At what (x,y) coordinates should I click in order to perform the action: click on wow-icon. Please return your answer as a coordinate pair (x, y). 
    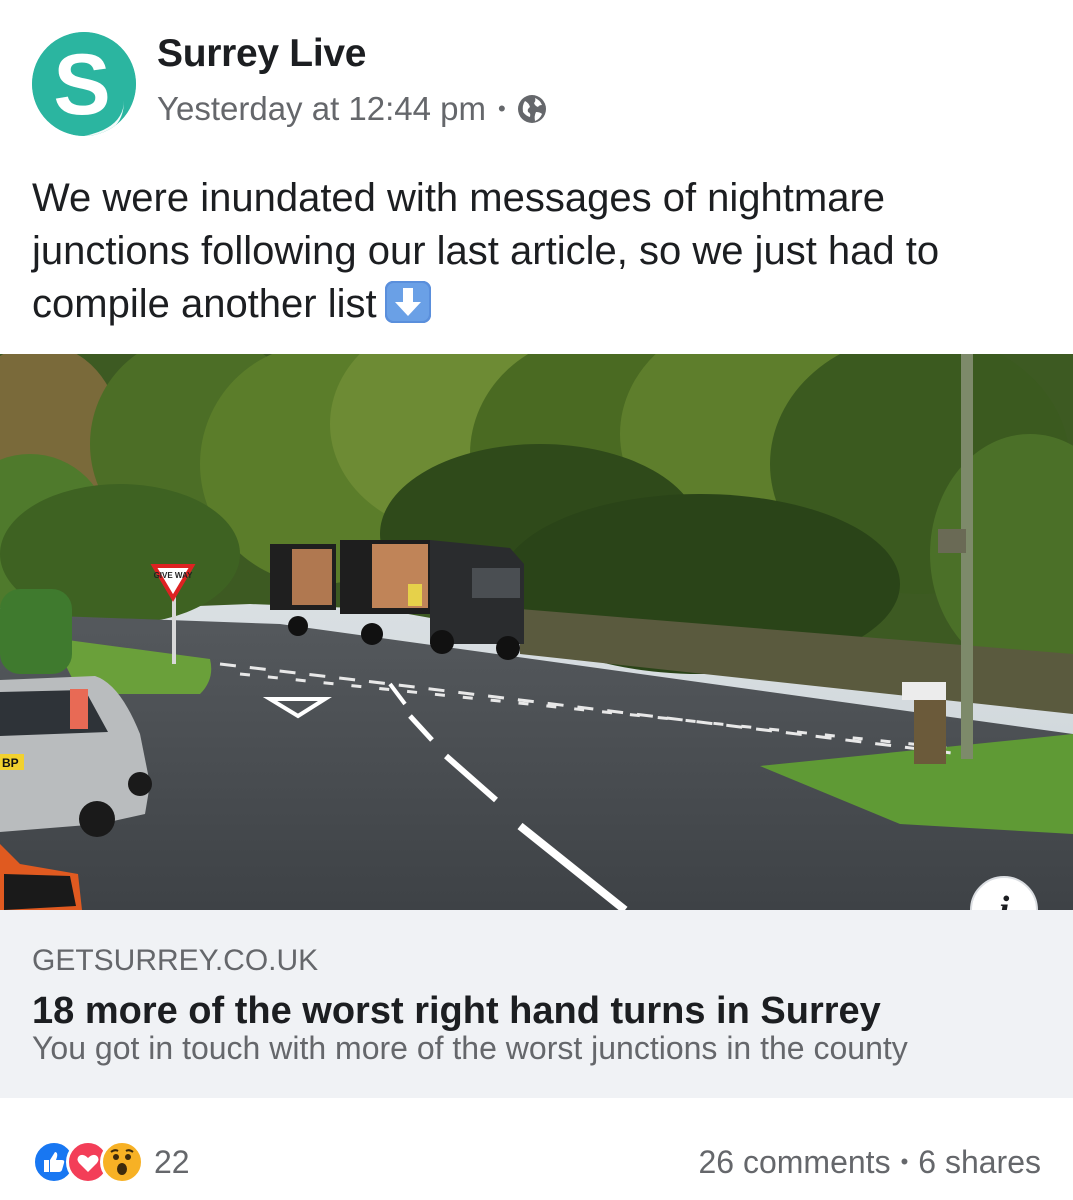
    Looking at the image, I should click on (122, 1162).